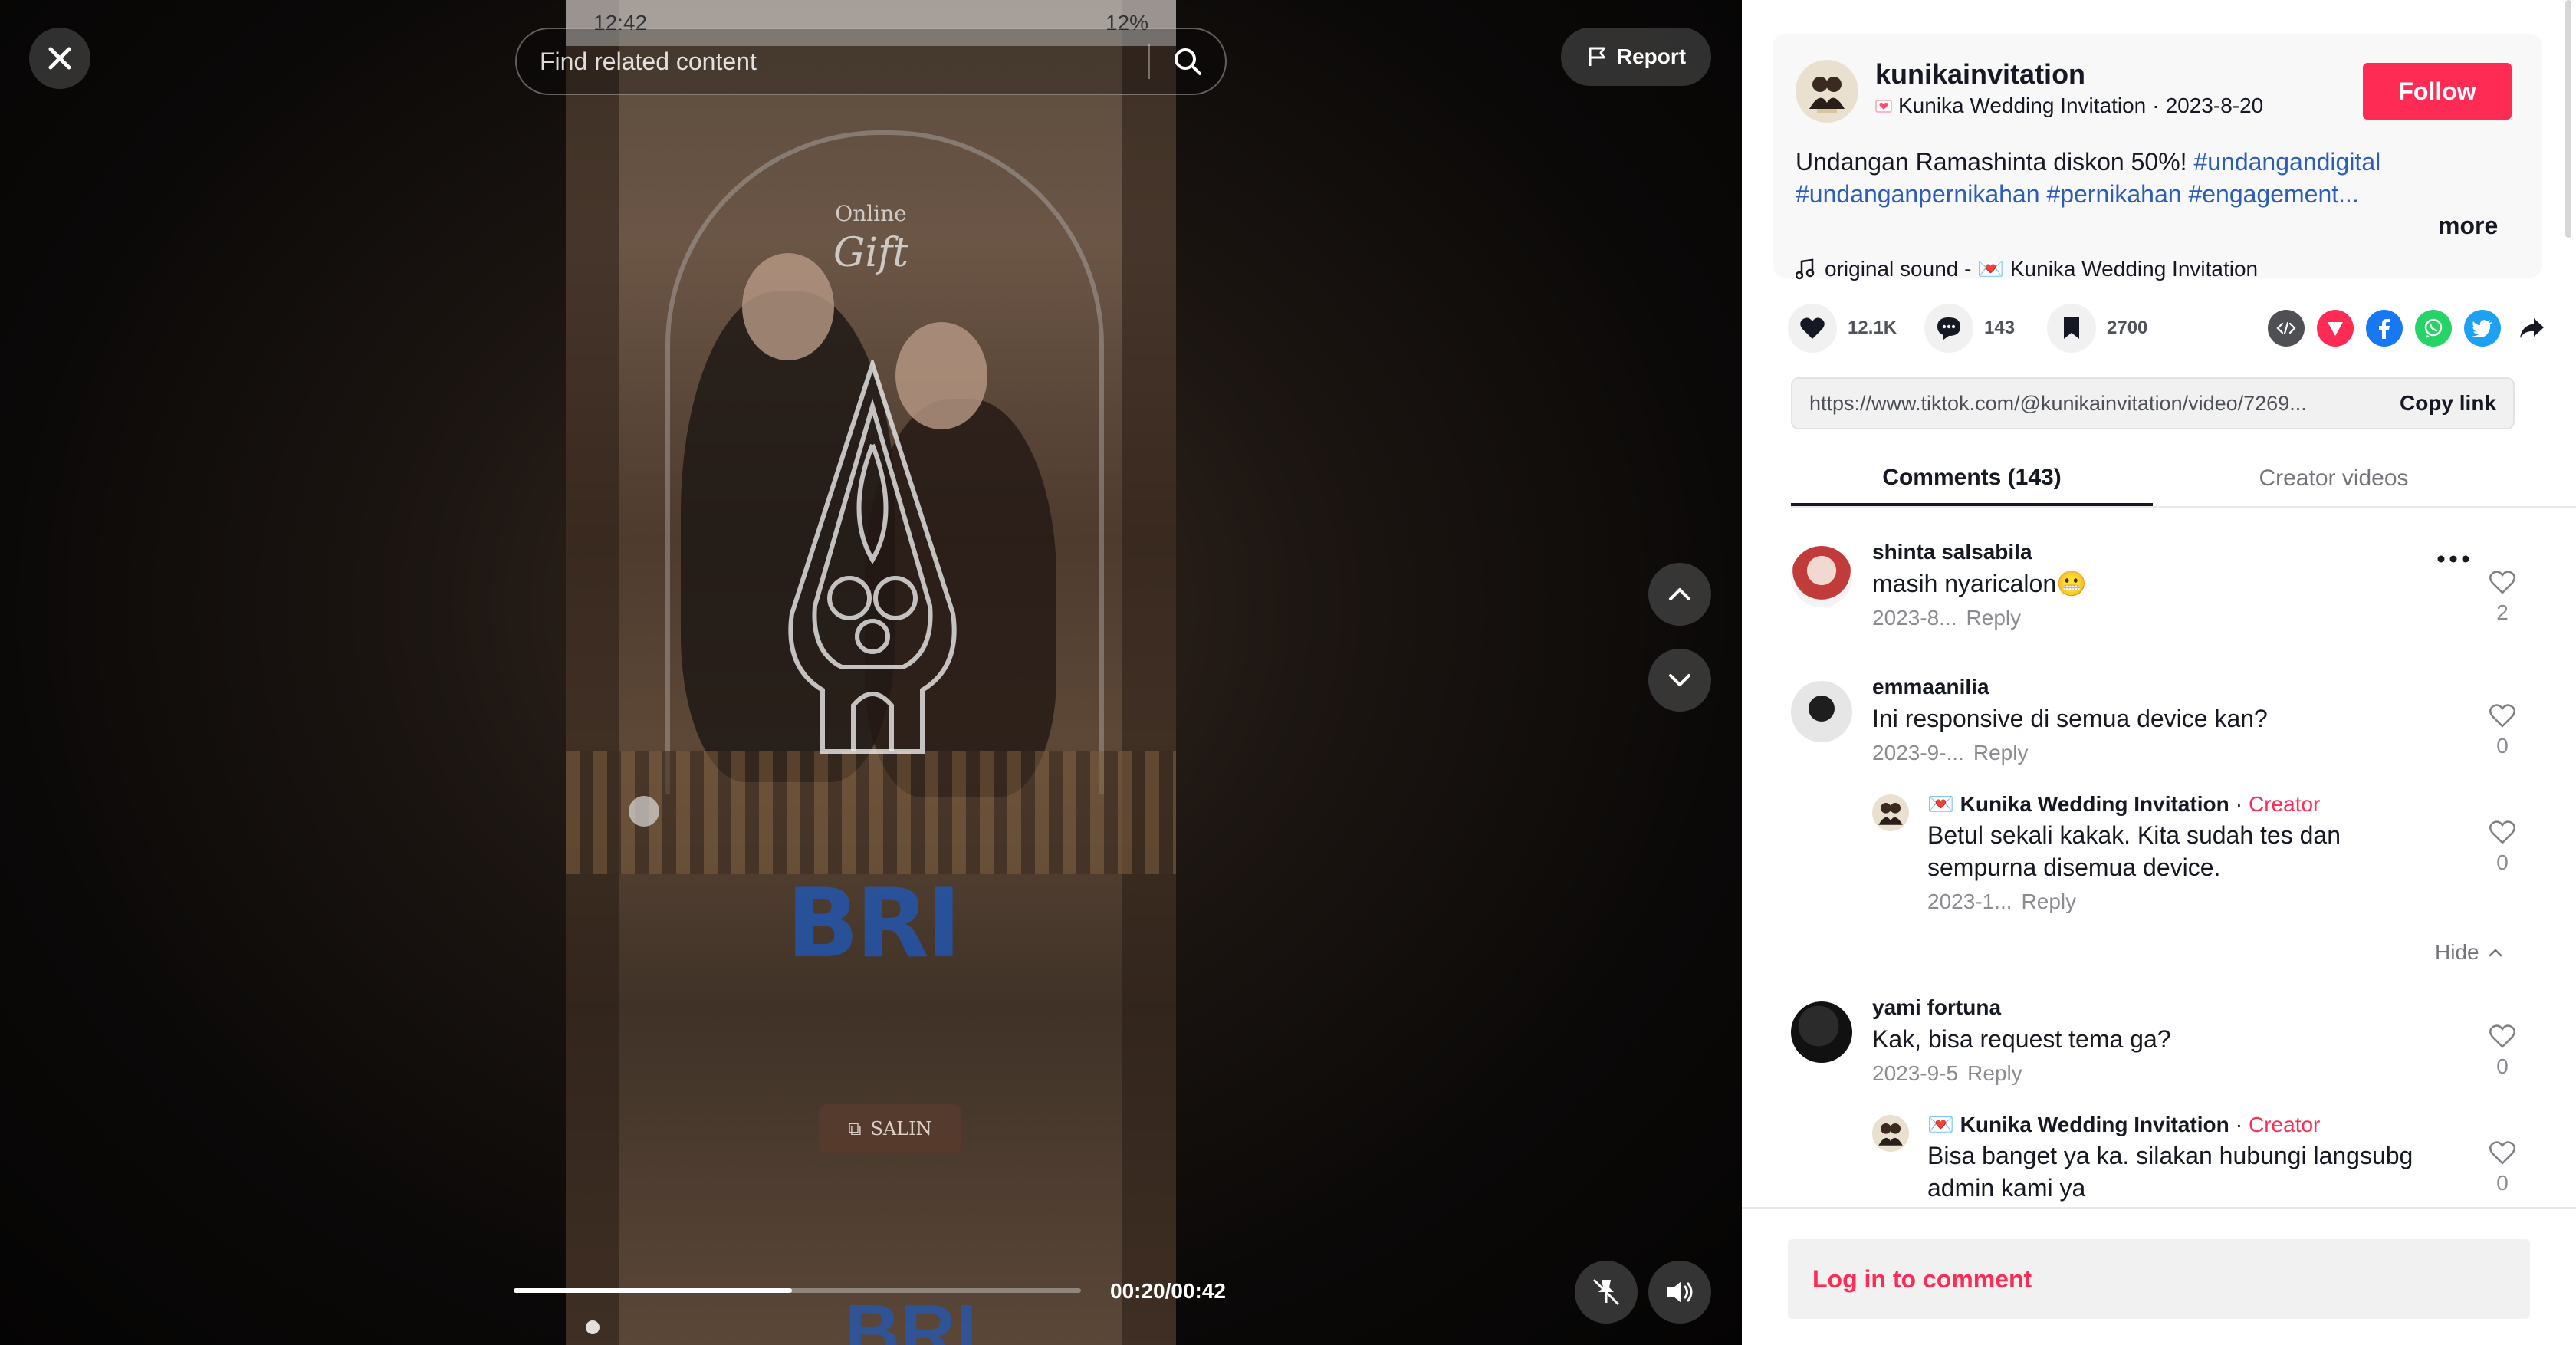 The height and width of the screenshot is (1345, 2576). I want to click on author-avatar-image, so click(1827, 95).